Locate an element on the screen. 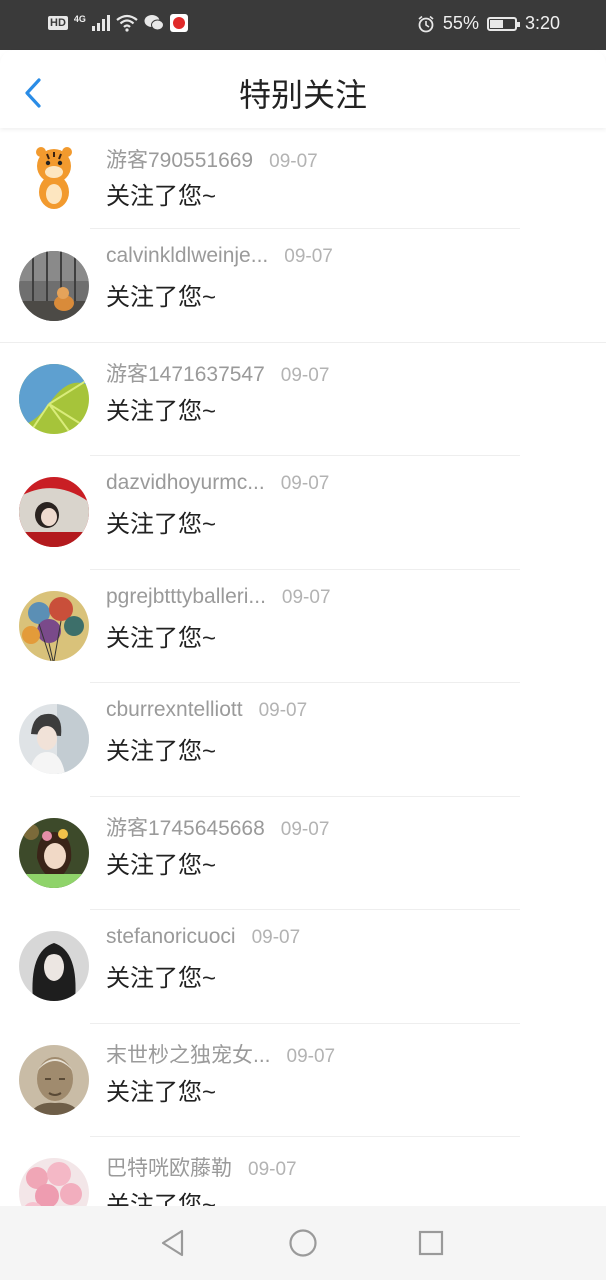 Image resolution: width=606 pixels, height=1280 pixels. item-meta: cburrexntelliott 09-07 is located at coordinates (206, 710).